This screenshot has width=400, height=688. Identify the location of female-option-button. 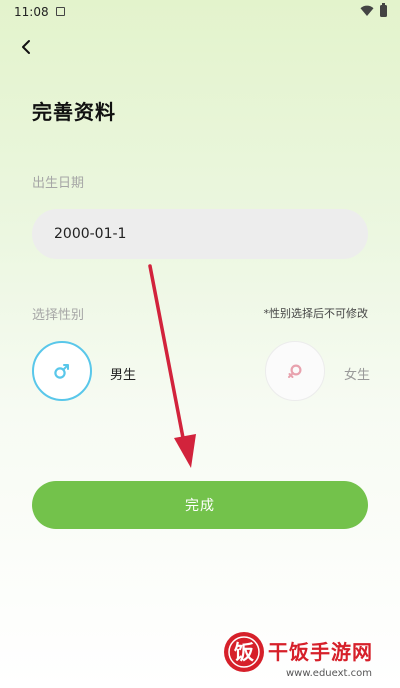
(295, 371).